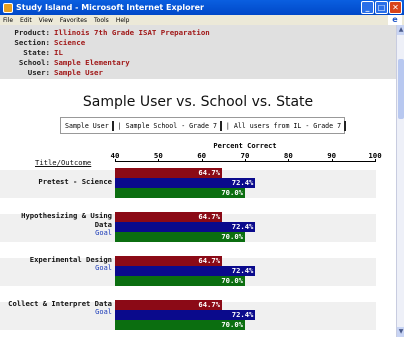 The width and height of the screenshot is (404, 337). I want to click on school-label: School:, so click(34, 62).